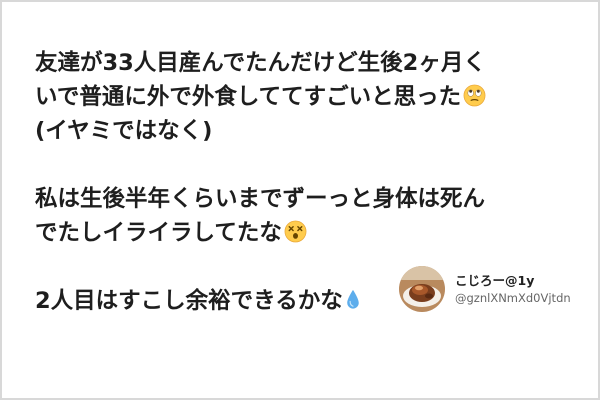 The image size is (600, 400). What do you see at coordinates (494, 279) in the screenshot?
I see `display-name: こじろー@1y` at bounding box center [494, 279].